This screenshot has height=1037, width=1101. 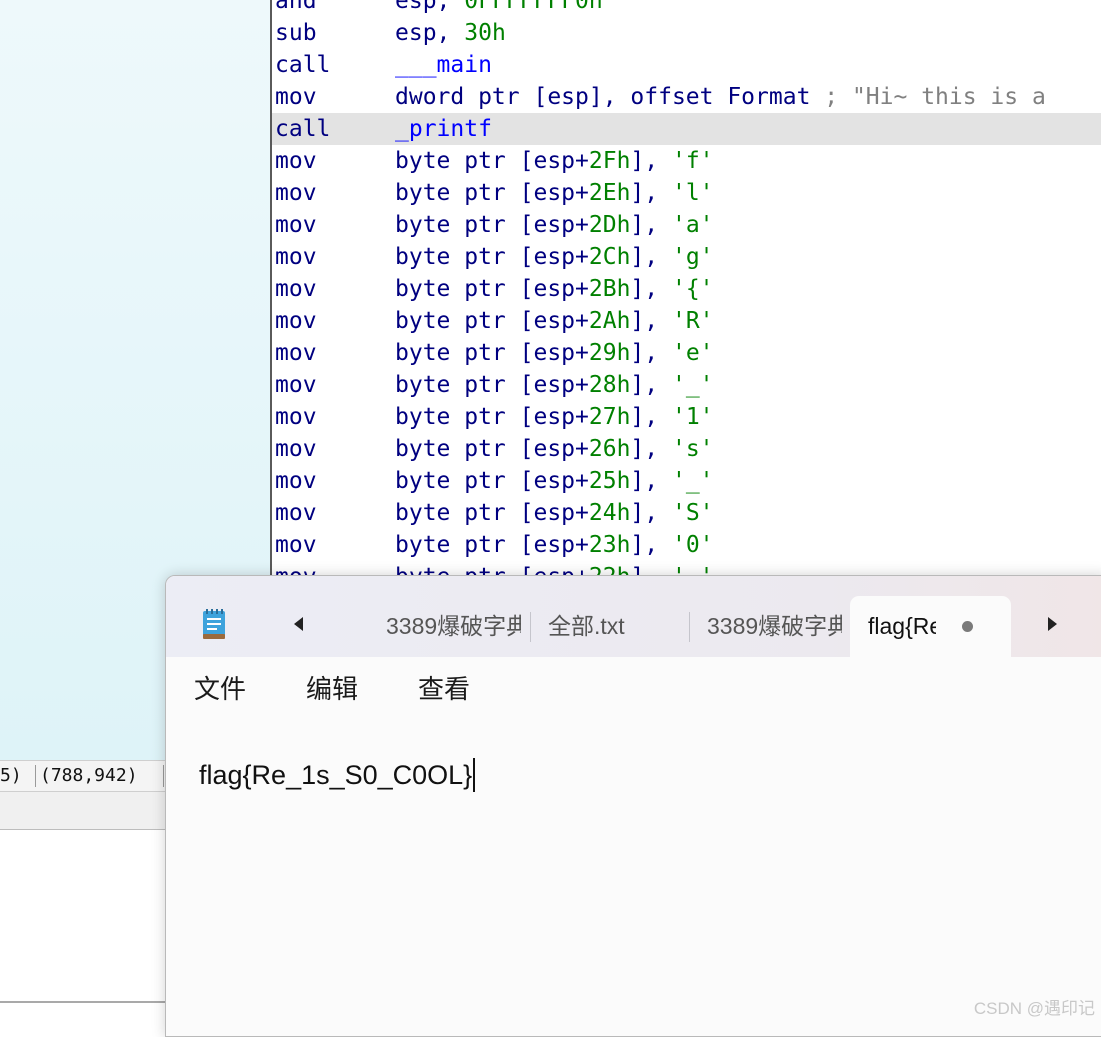 I want to click on operand-token: 'g', so click(x=692, y=257).